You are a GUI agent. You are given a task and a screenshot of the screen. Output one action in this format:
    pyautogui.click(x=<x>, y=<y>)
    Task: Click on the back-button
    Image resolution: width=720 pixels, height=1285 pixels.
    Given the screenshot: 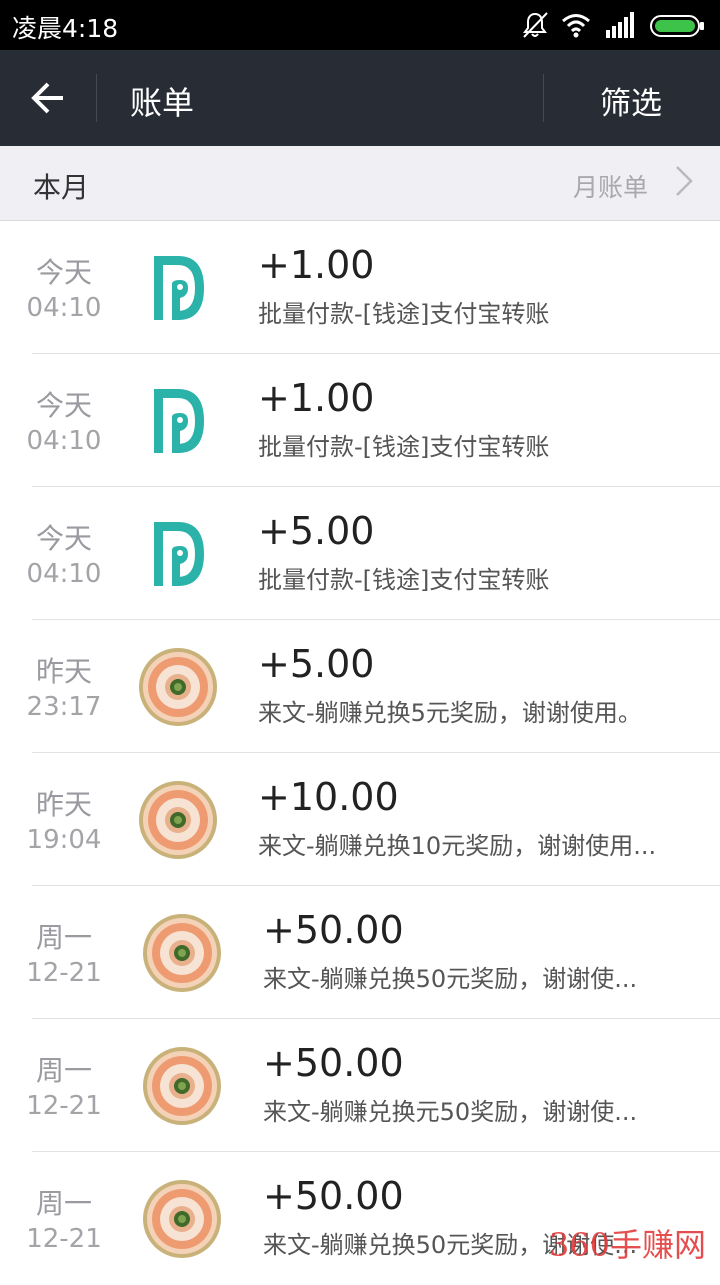 What is the action you would take?
    pyautogui.click(x=48, y=98)
    